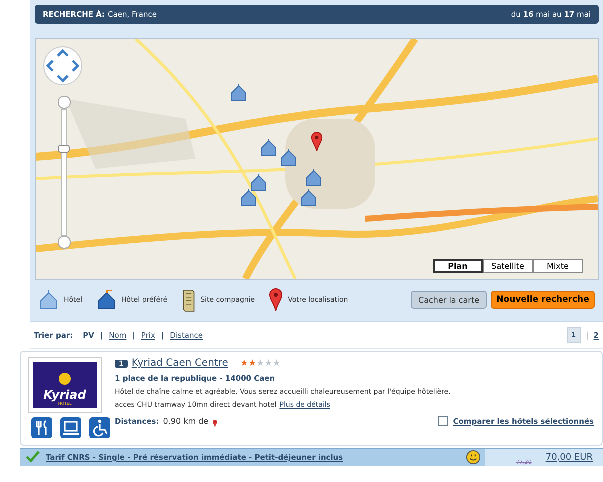 The width and height of the screenshot is (603, 482). What do you see at coordinates (49, 300) in the screenshot?
I see `house-icon` at bounding box center [49, 300].